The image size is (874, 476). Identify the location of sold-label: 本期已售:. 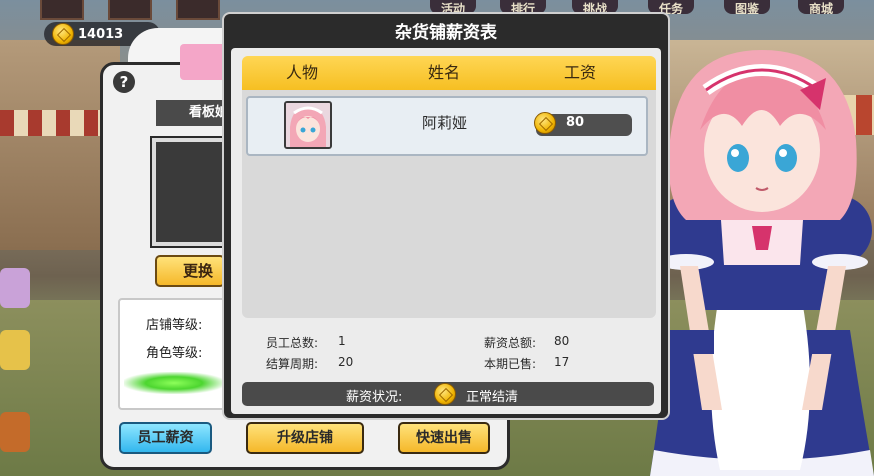
(510, 364).